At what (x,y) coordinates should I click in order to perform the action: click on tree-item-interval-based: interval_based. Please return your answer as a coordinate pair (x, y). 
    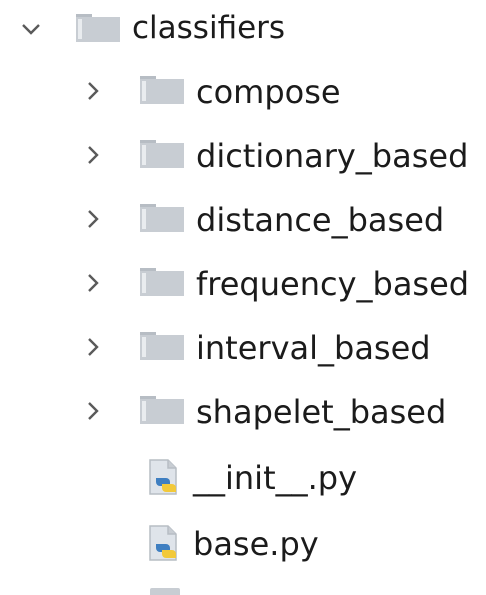
    Looking at the image, I should click on (243, 350).